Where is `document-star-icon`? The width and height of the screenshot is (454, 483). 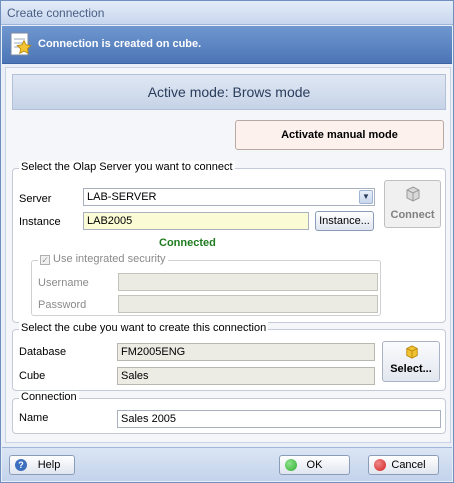
document-star-icon is located at coordinates (21, 44).